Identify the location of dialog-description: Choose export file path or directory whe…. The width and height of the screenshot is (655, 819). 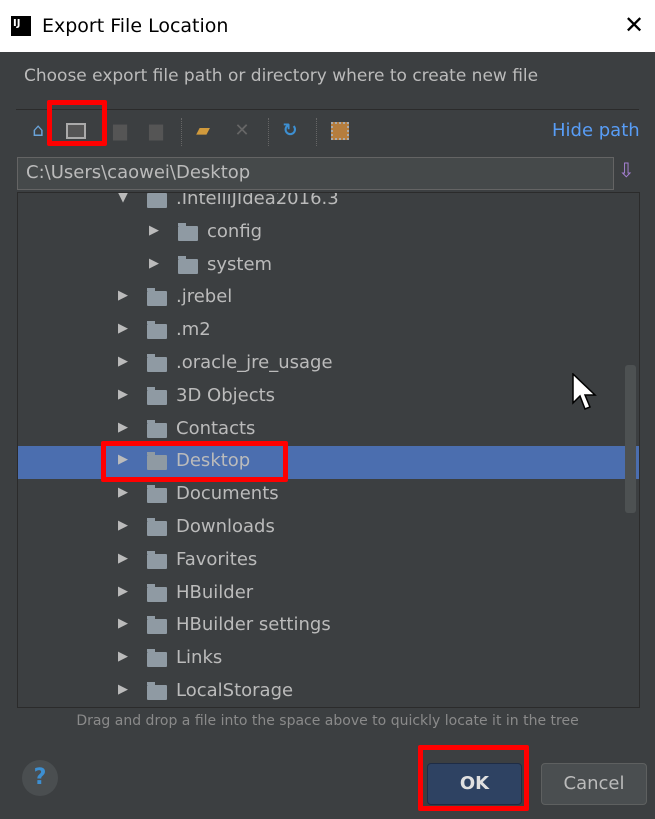
(281, 76).